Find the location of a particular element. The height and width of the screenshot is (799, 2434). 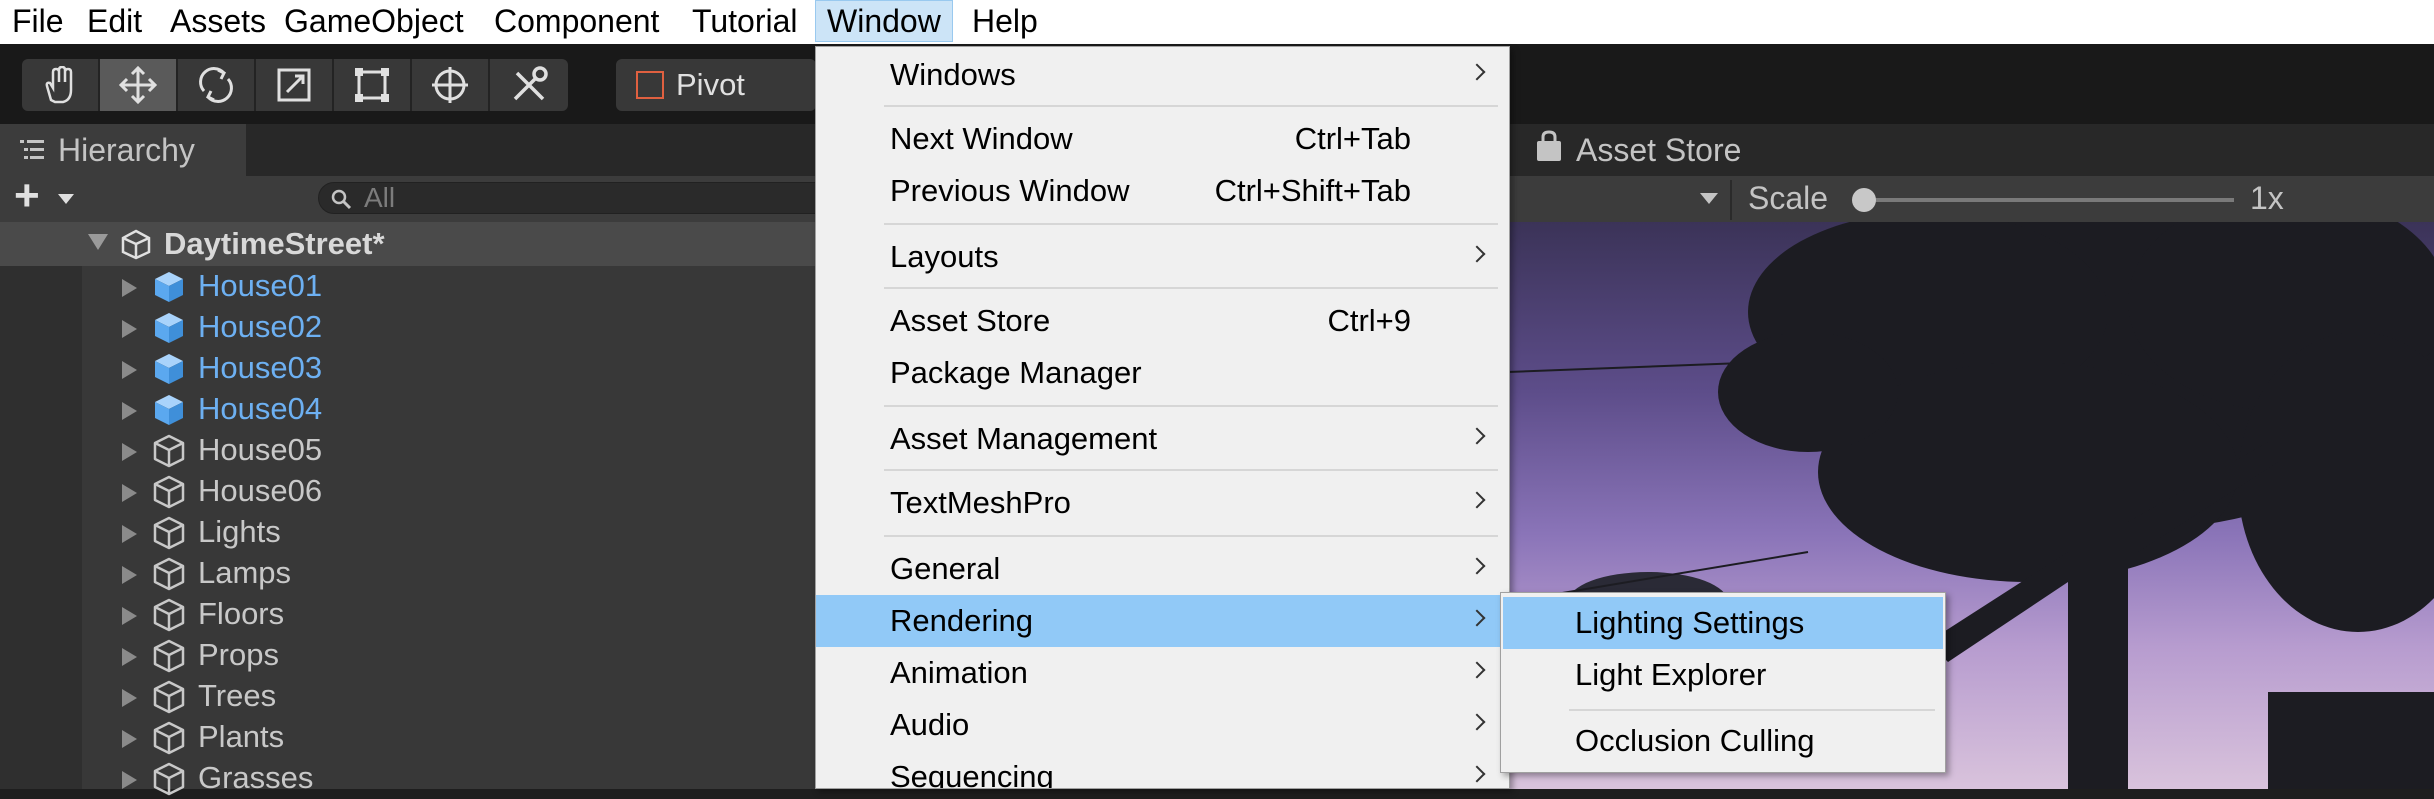

menu-item-label: Windows is located at coordinates (953, 74).